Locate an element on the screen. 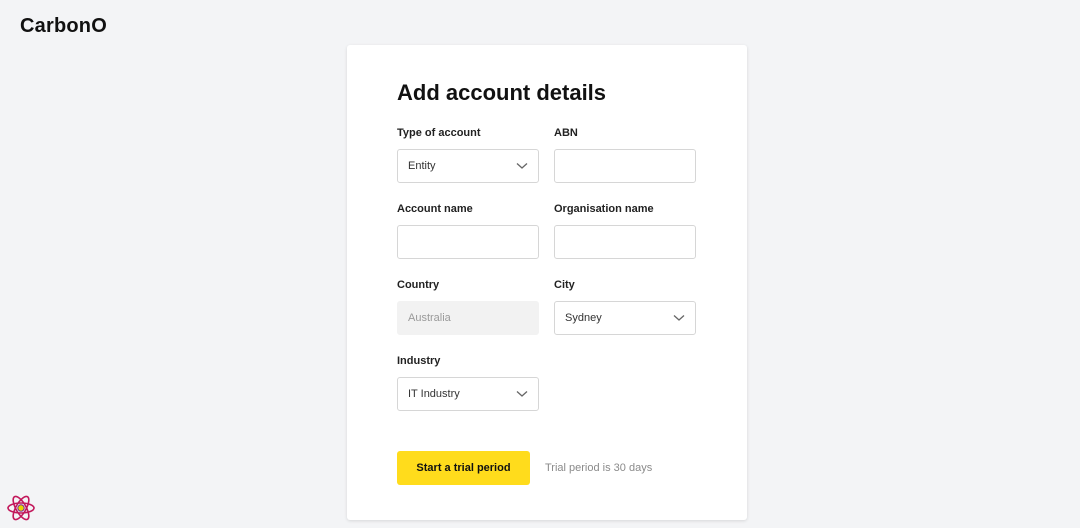 The image size is (1080, 528). abn-input-box is located at coordinates (625, 166).